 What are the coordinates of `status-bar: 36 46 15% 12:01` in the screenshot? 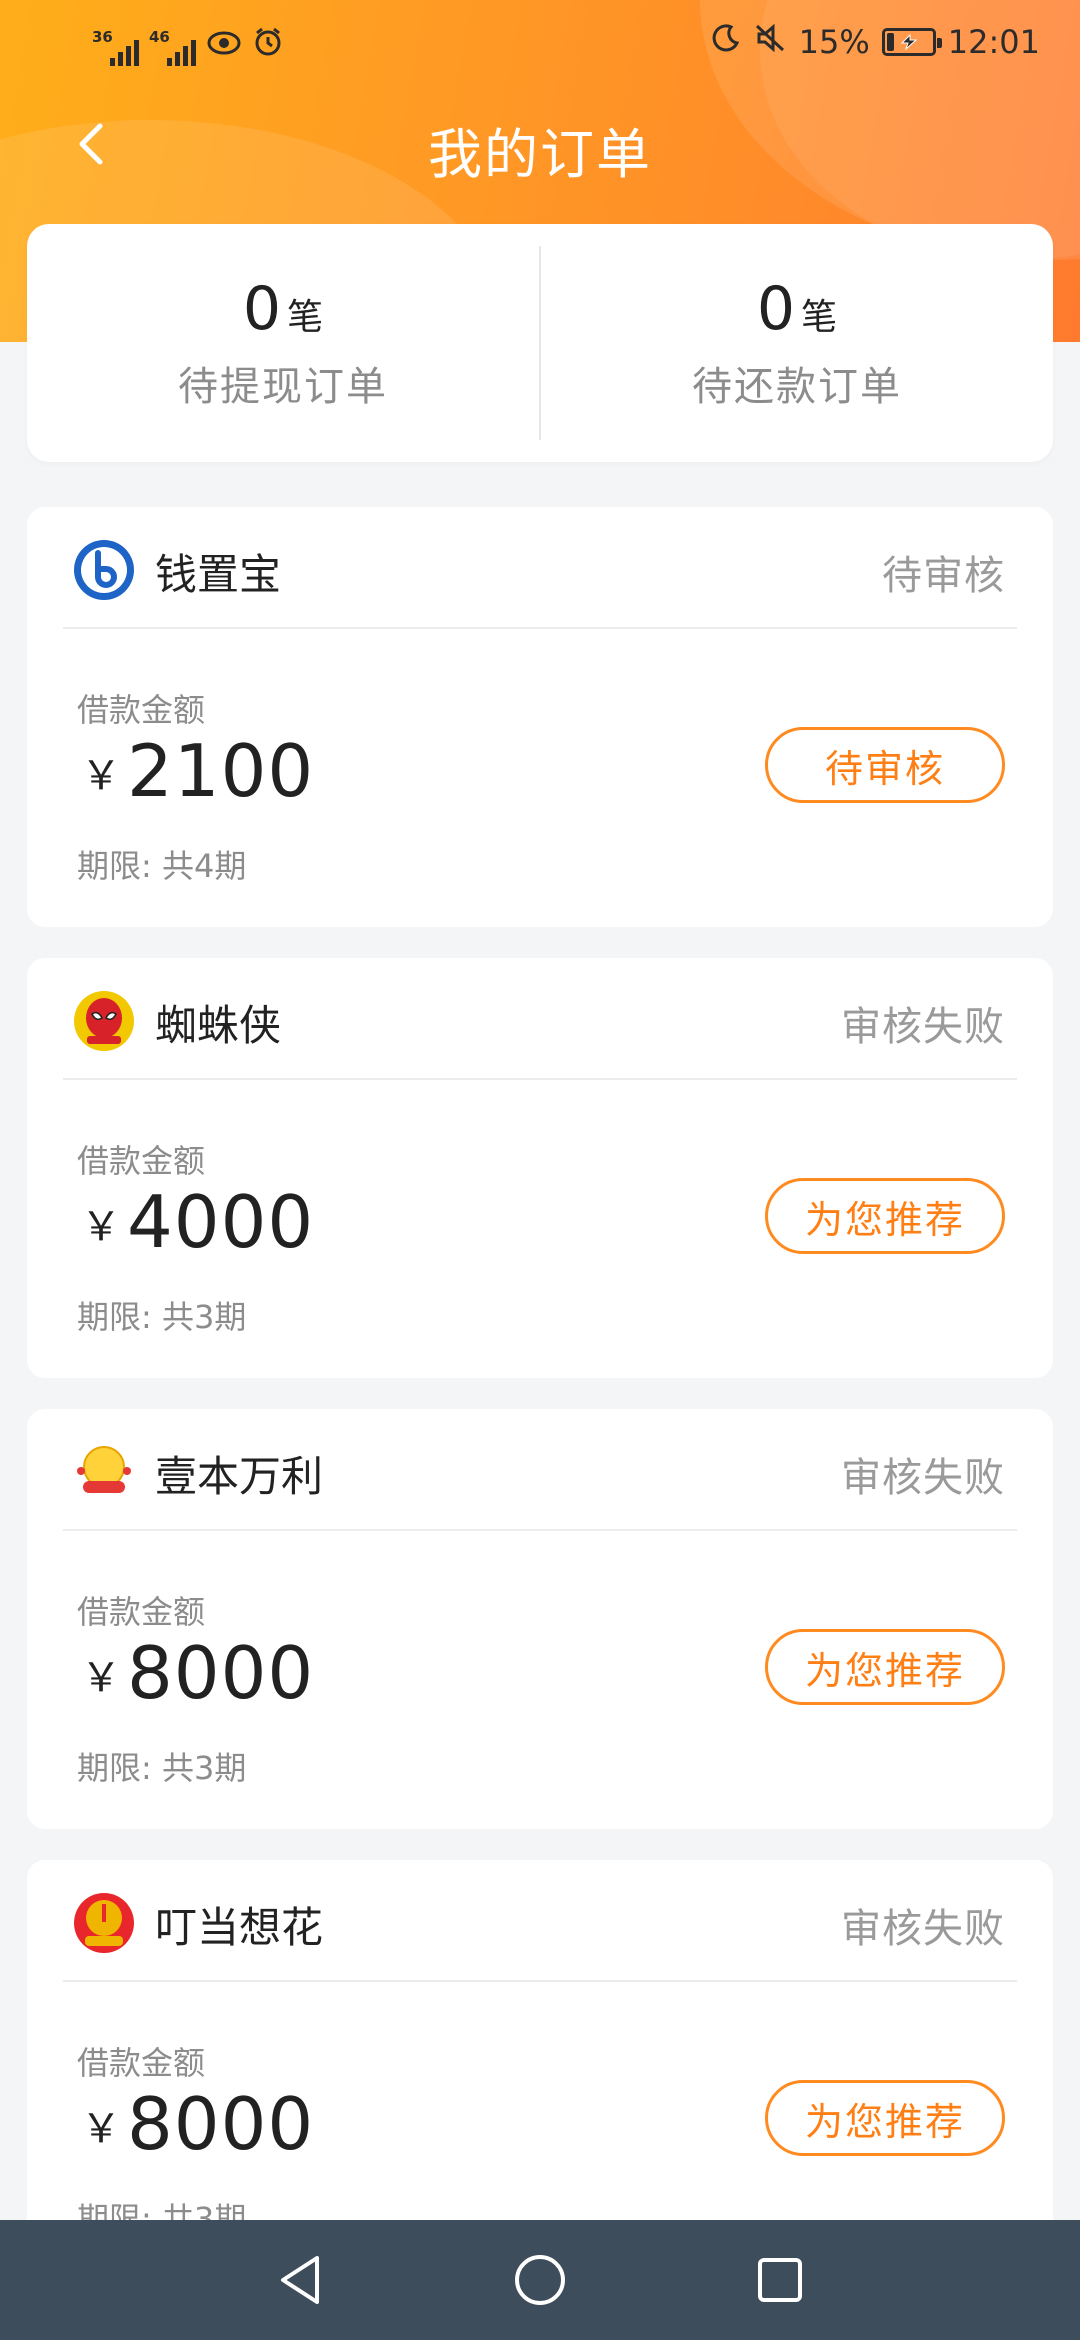 It's located at (540, 42).